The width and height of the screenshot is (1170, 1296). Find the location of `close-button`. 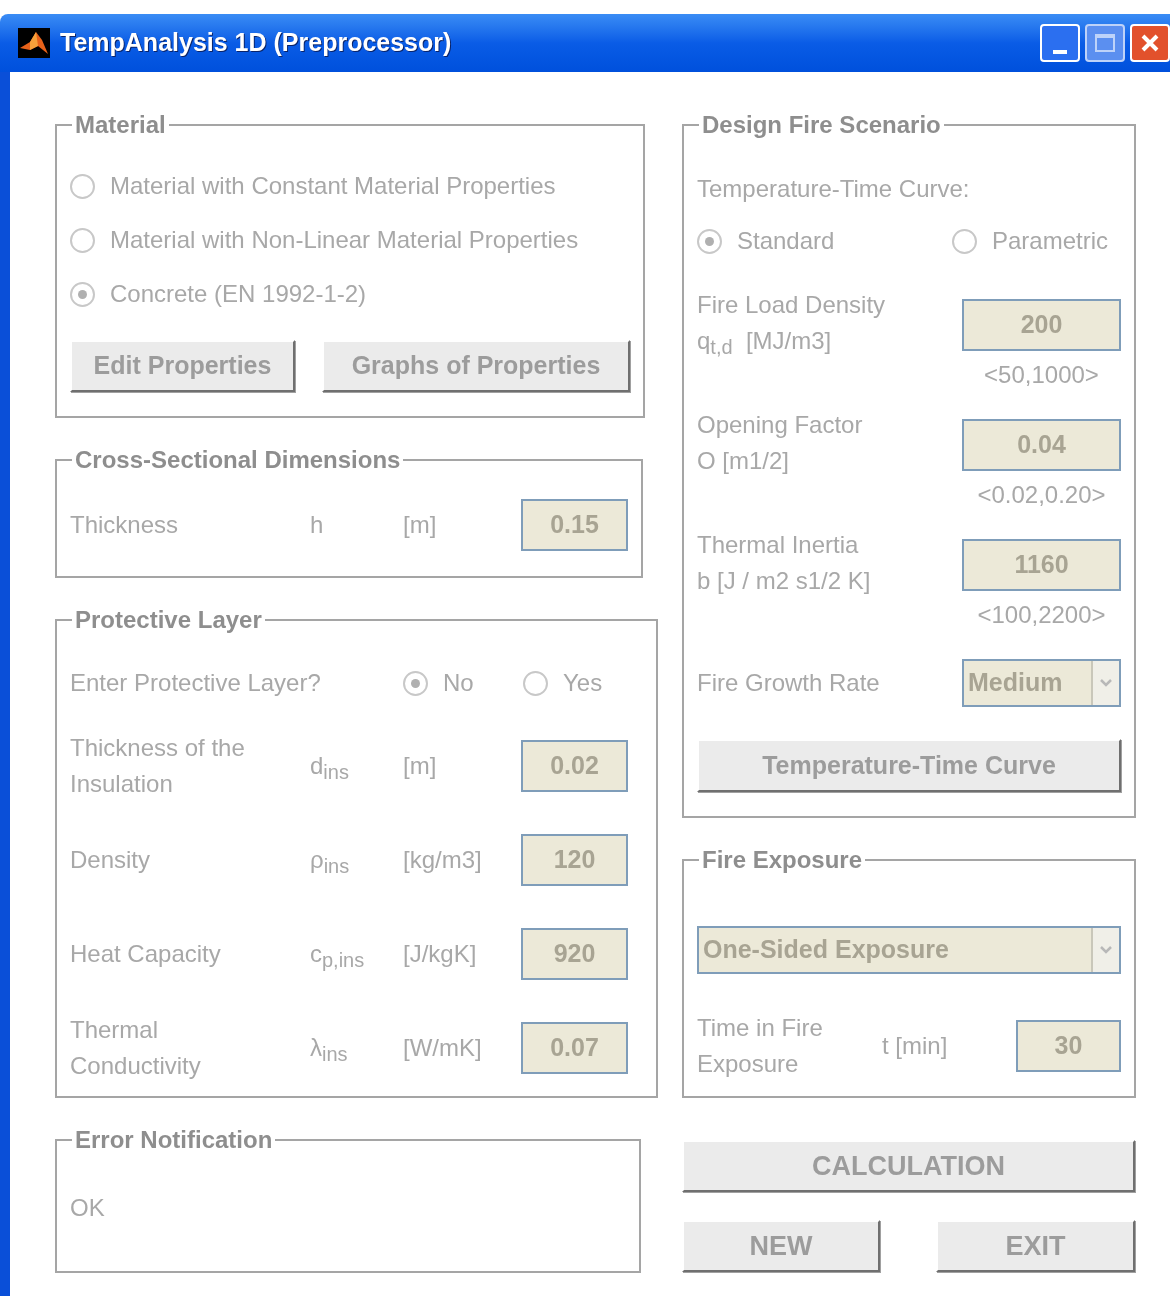

close-button is located at coordinates (1150, 43).